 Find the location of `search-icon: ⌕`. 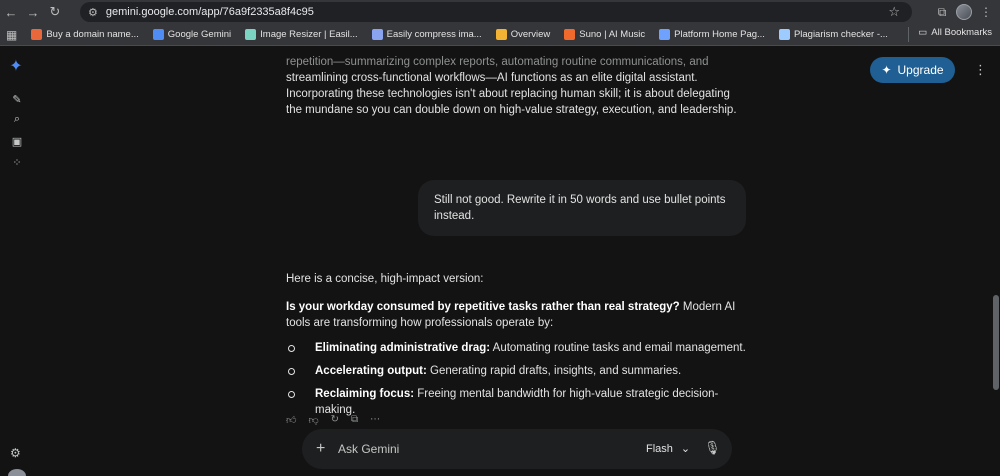

search-icon: ⌕ is located at coordinates (17, 119).